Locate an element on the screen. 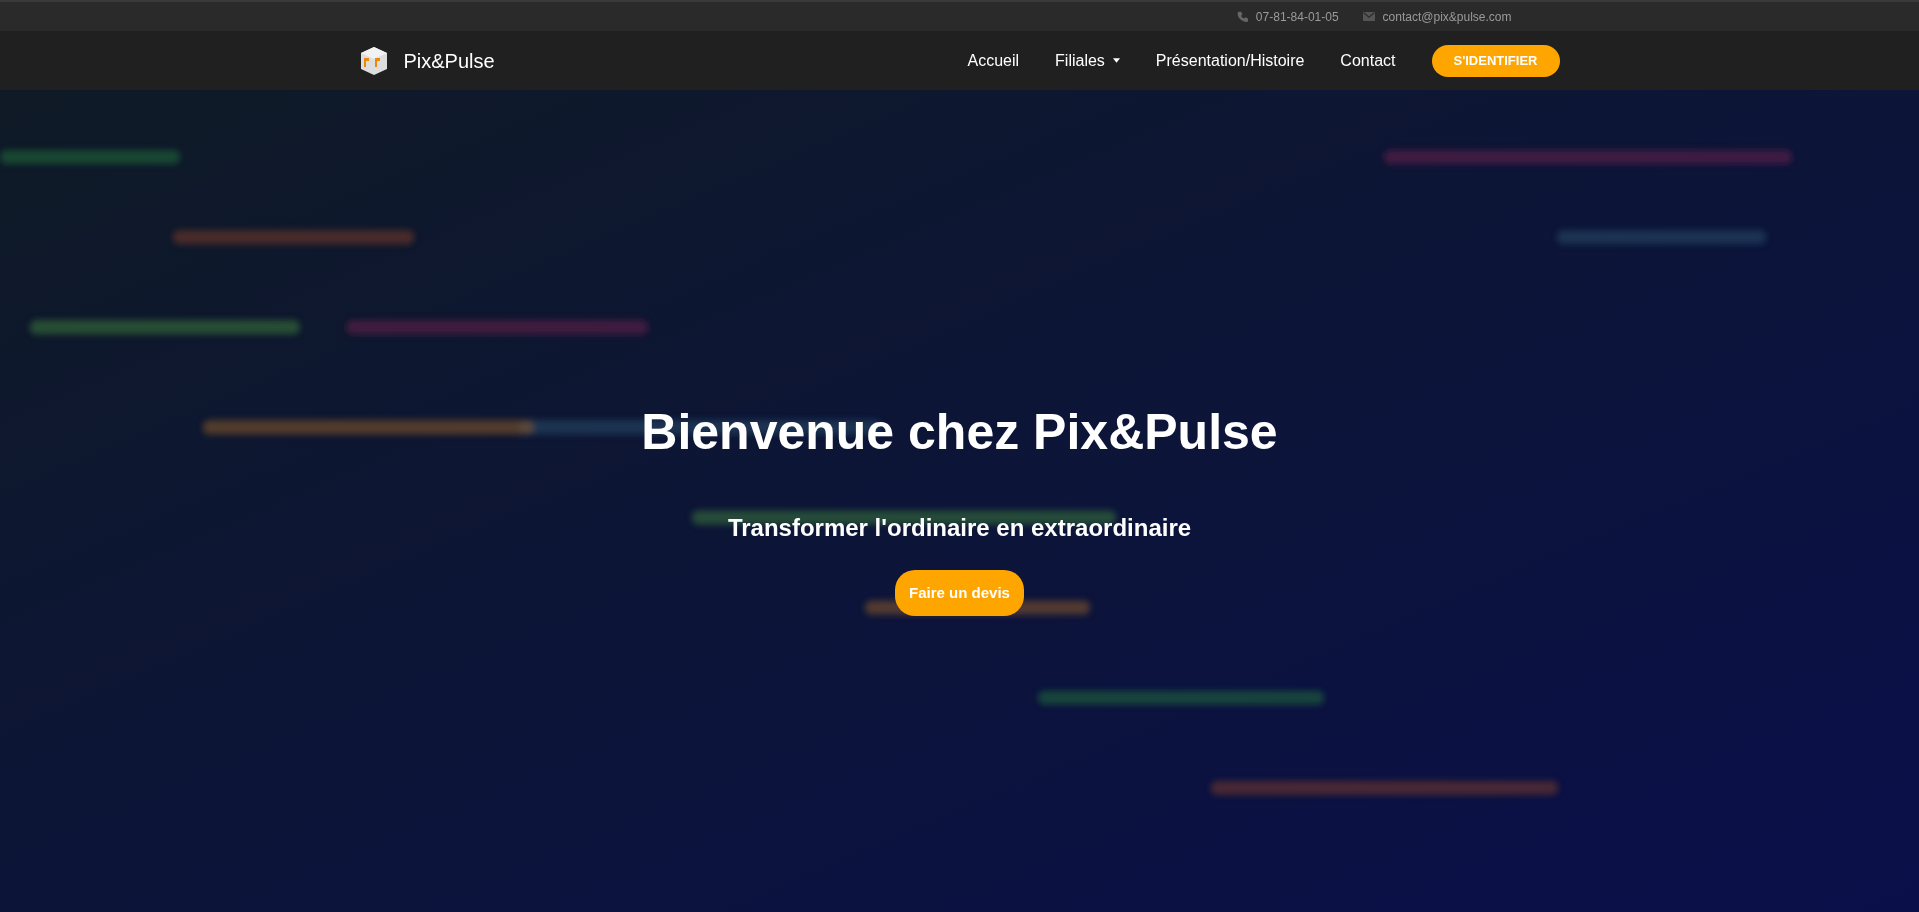  caret-icon is located at coordinates (1116, 60).